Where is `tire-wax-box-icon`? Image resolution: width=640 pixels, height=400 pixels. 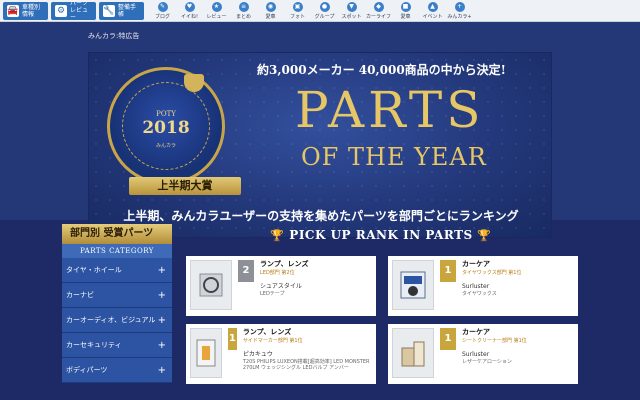
tire-wax-box-icon is located at coordinates (413, 285).